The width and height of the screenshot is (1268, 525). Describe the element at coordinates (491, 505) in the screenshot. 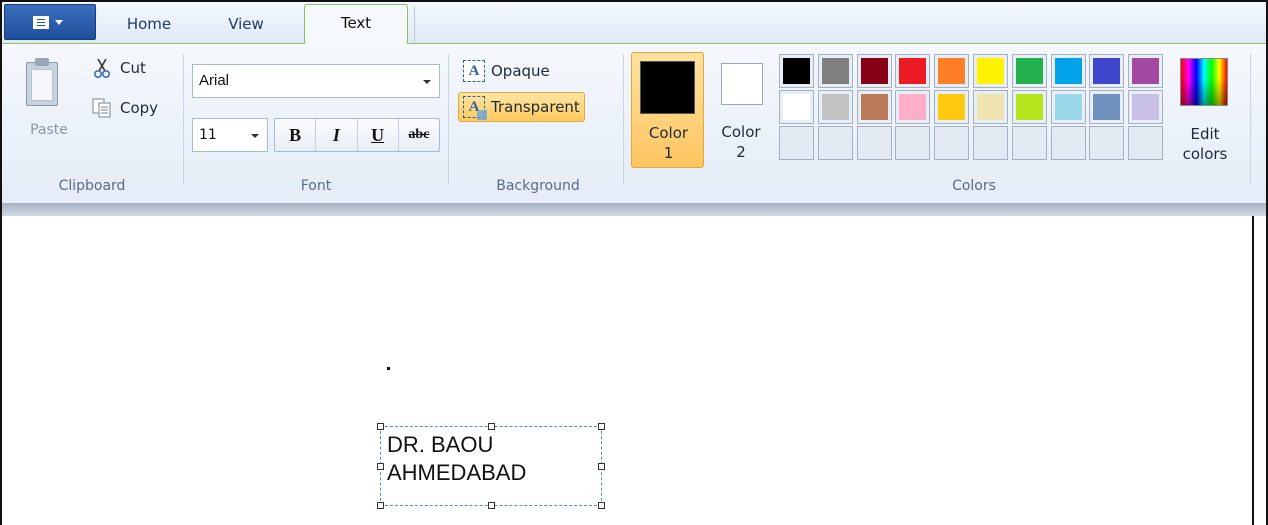

I see `resize-handle-bottom` at that location.